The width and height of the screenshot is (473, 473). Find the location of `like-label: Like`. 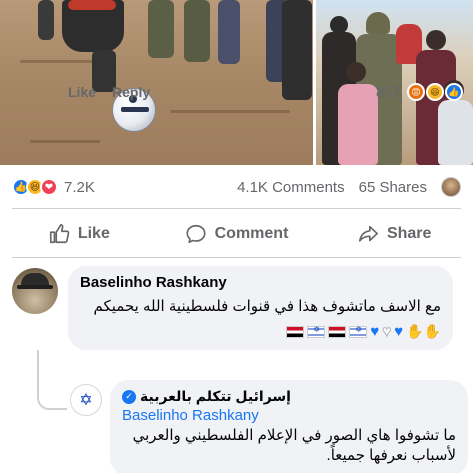

like-label: Like is located at coordinates (93, 233).